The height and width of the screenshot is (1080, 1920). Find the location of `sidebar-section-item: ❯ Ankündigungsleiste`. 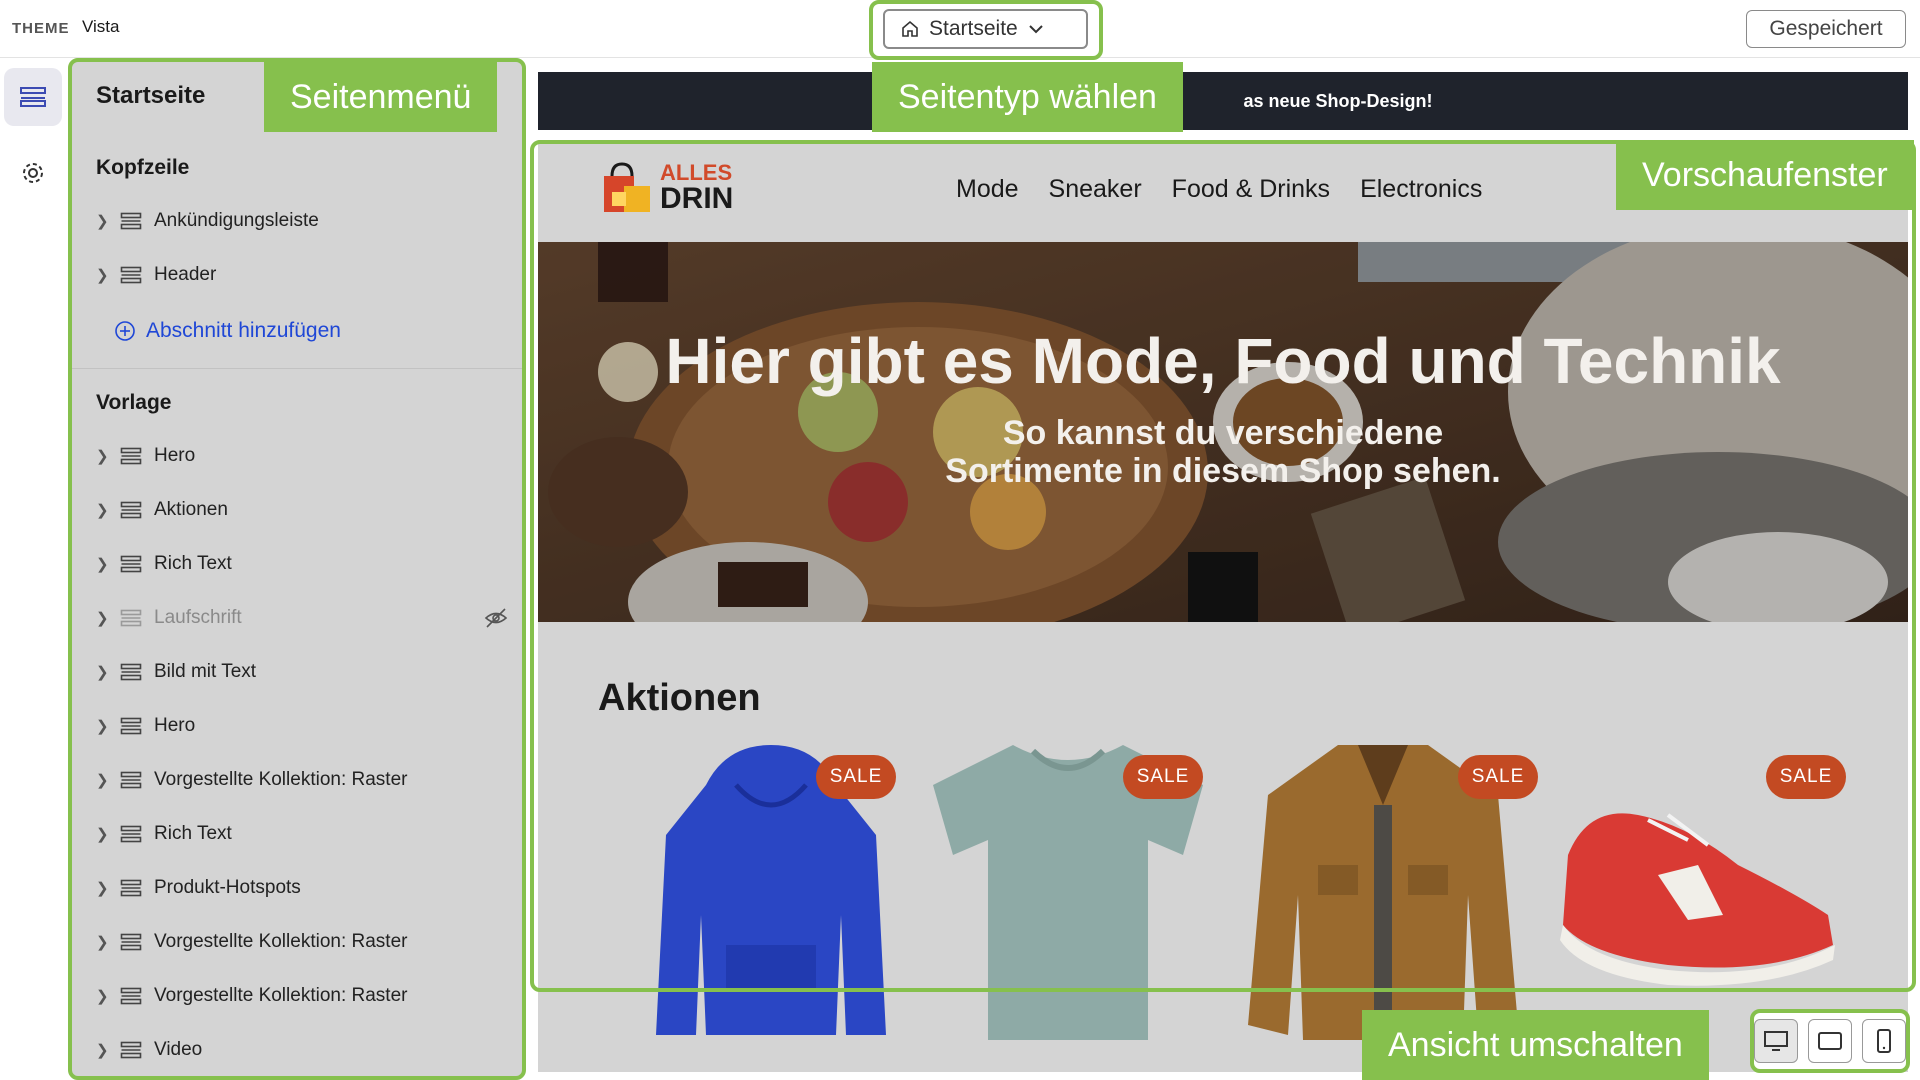

sidebar-section-item: ❯ Ankündigungsleiste is located at coordinates (297, 221).